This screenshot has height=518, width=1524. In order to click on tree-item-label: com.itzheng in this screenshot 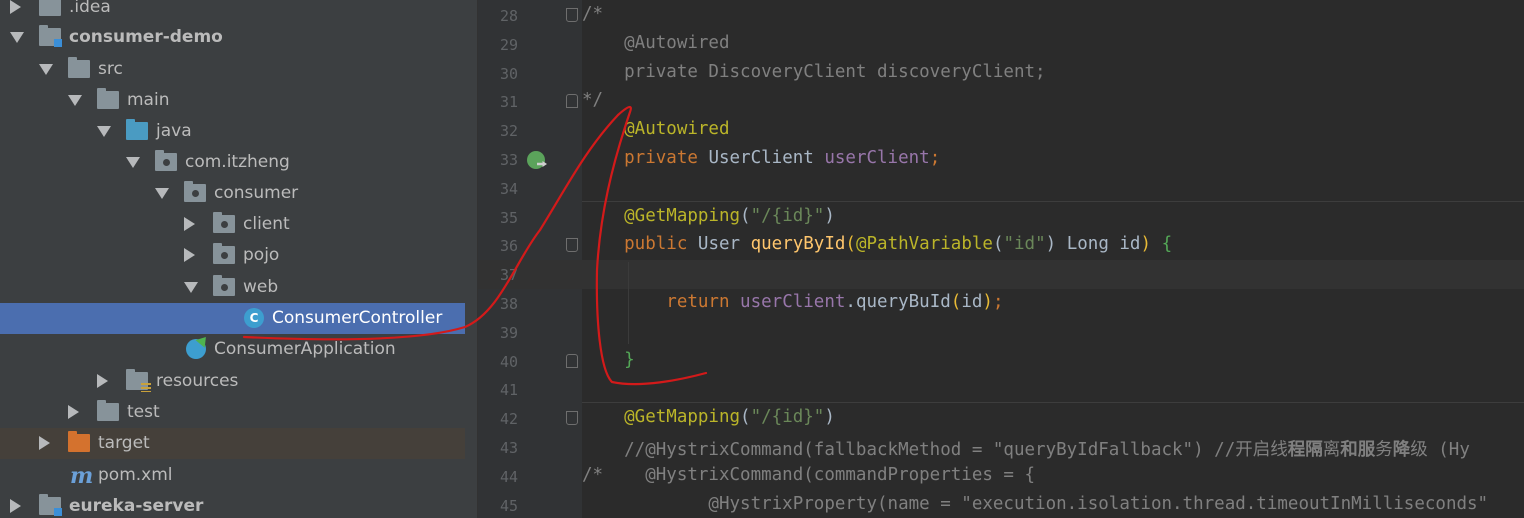, I will do `click(237, 162)`.